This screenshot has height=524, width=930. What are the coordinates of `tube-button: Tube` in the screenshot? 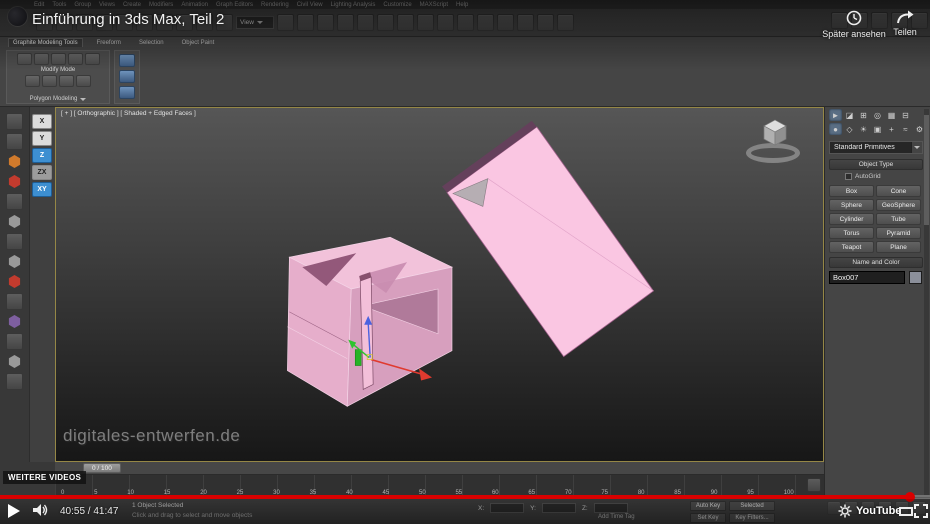 It's located at (898, 219).